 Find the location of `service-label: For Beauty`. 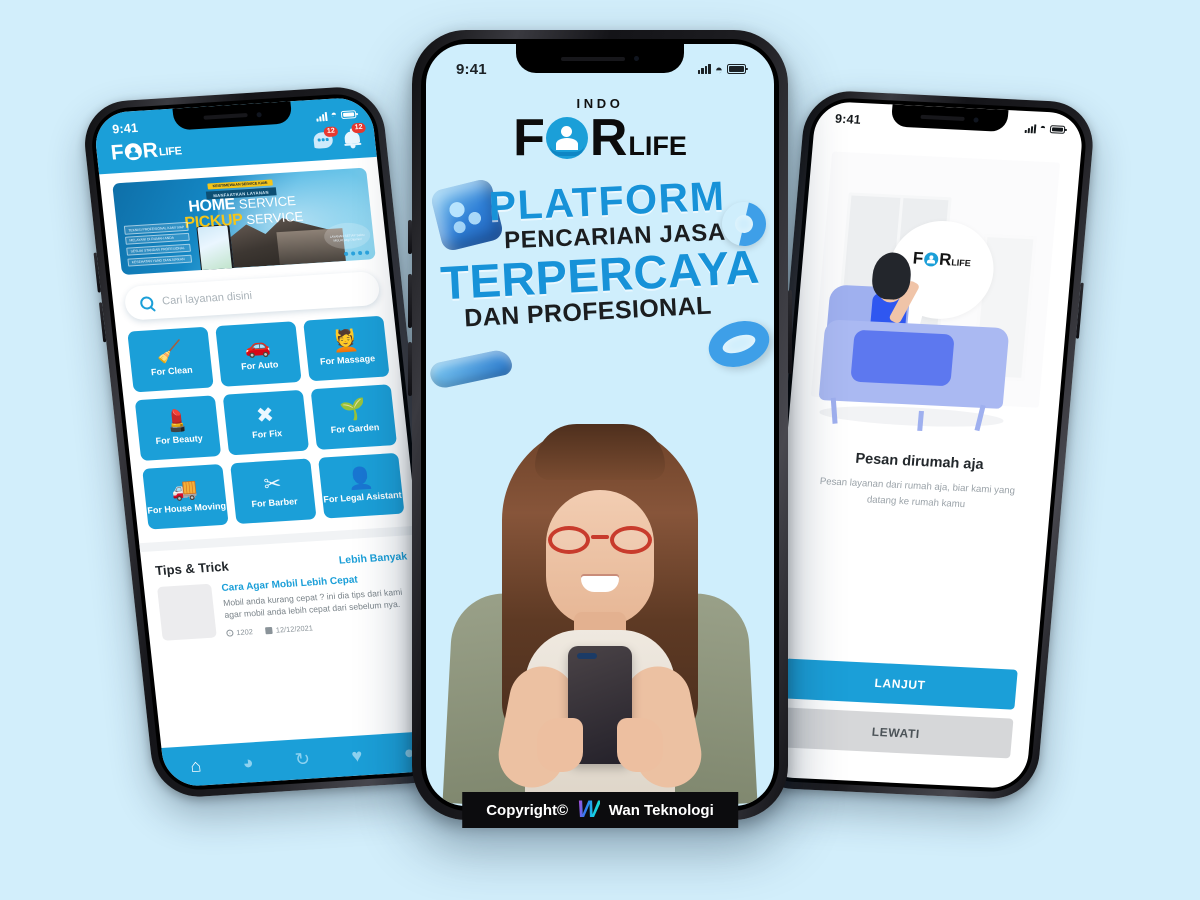

service-label: For Beauty is located at coordinates (179, 440).